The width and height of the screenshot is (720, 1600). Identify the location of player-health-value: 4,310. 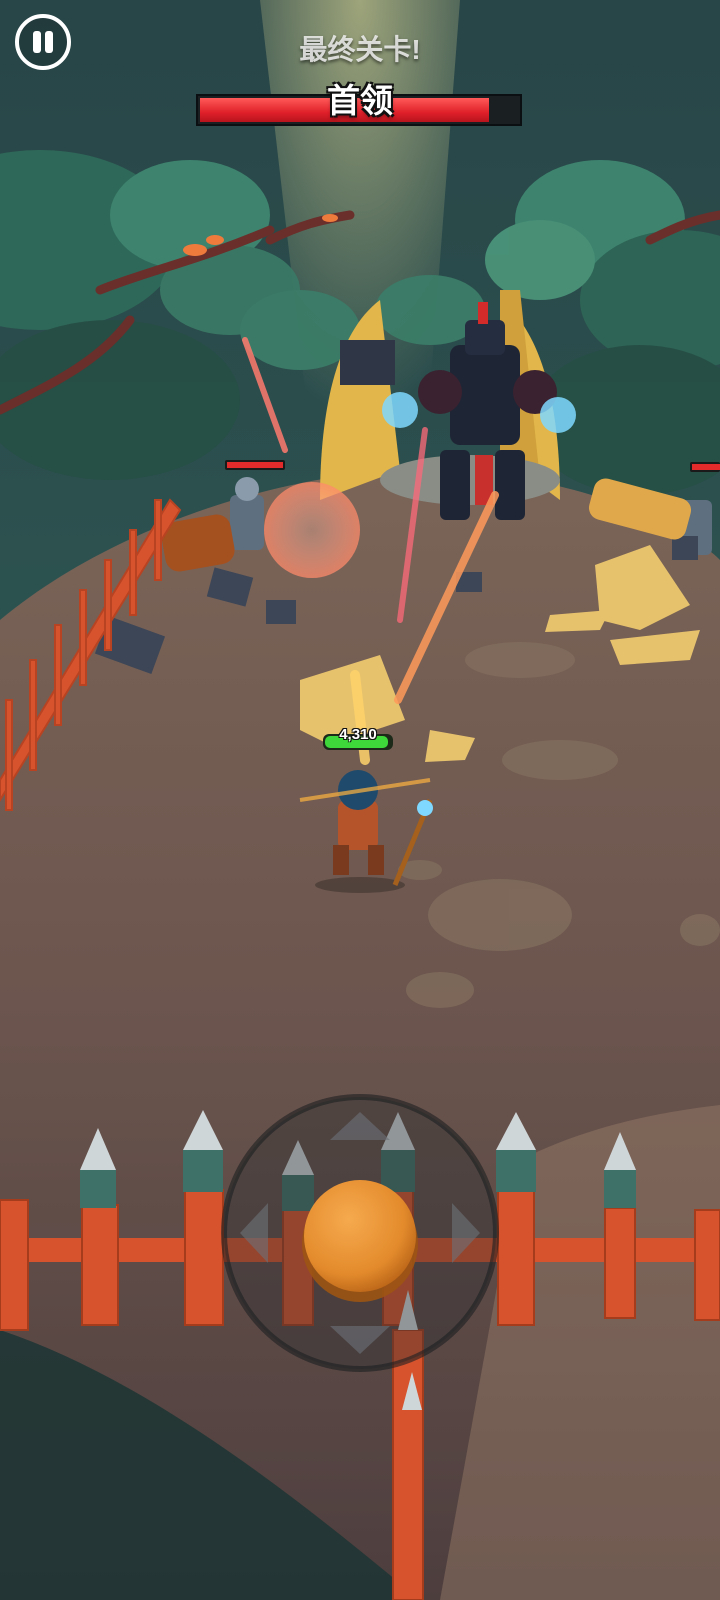
(358, 734).